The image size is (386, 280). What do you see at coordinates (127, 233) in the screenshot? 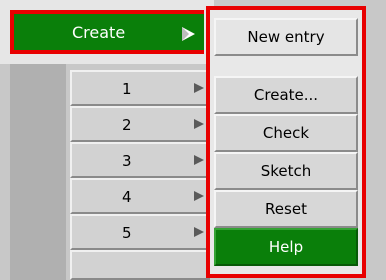
I see `row-label: 5` at bounding box center [127, 233].